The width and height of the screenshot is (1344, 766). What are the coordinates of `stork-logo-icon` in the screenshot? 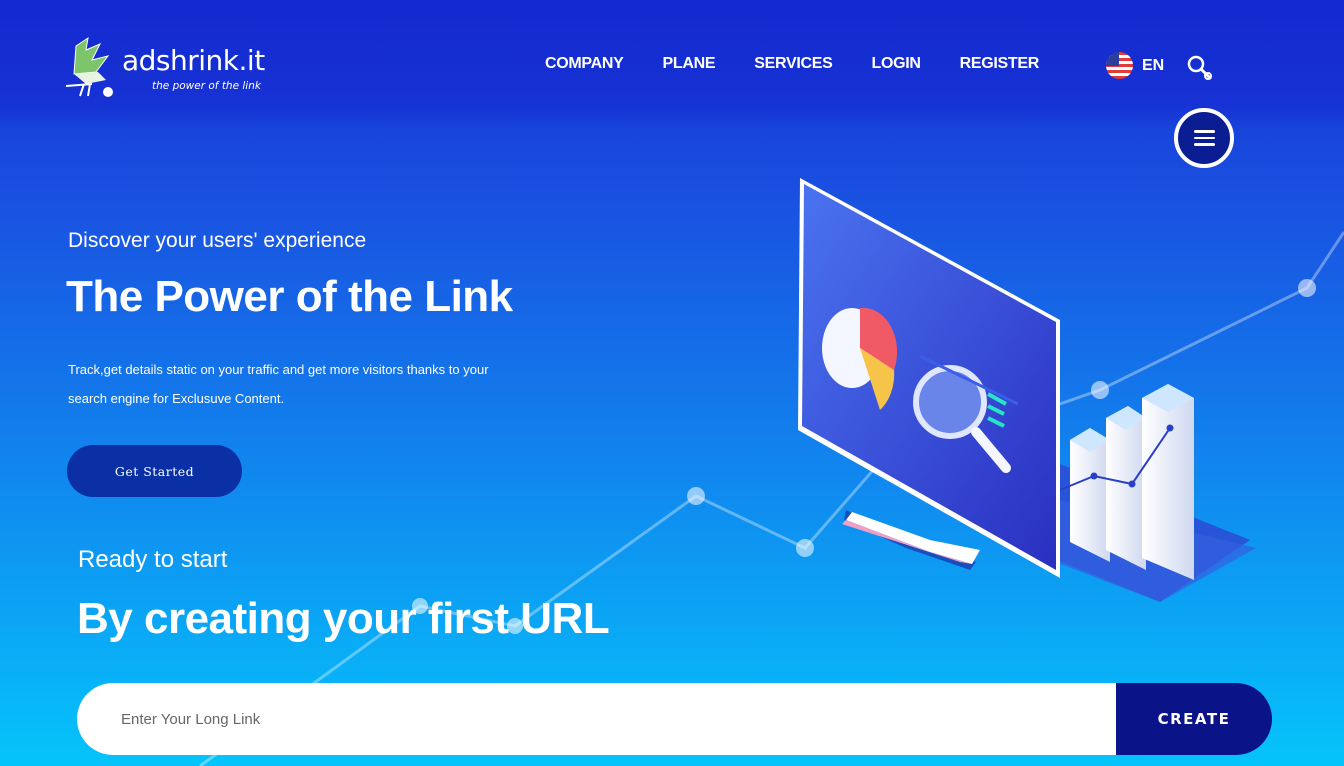 It's located at (89, 66).